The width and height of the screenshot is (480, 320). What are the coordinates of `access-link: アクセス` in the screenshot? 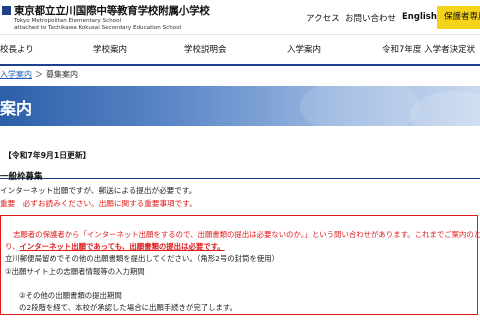 It's located at (323, 18).